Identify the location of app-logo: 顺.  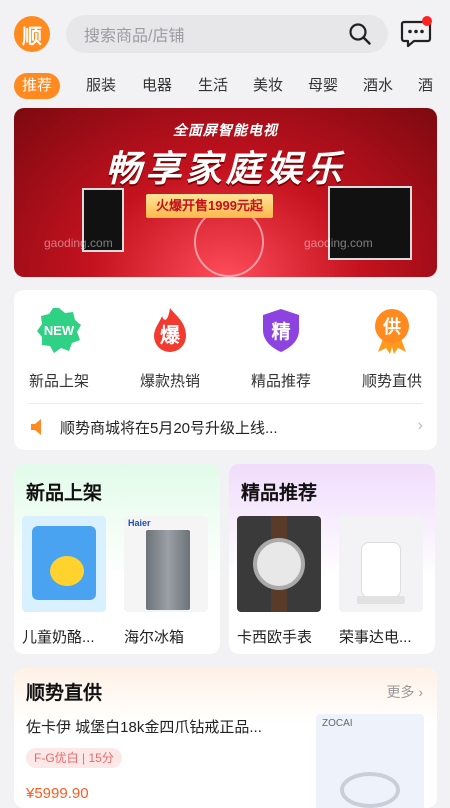
(32, 34).